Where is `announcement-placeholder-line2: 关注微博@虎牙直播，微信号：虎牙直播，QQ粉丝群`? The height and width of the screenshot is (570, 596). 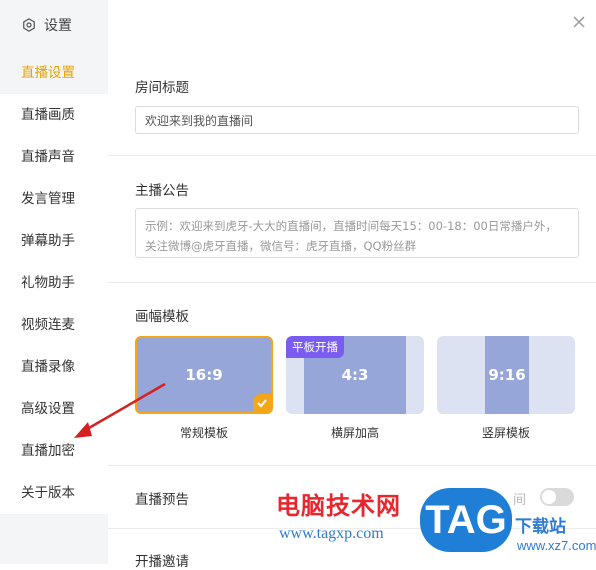
announcement-placeholder-line2: 关注微博@虎牙直播，微信号：虎牙直播，QQ粉丝群 is located at coordinates (281, 246).